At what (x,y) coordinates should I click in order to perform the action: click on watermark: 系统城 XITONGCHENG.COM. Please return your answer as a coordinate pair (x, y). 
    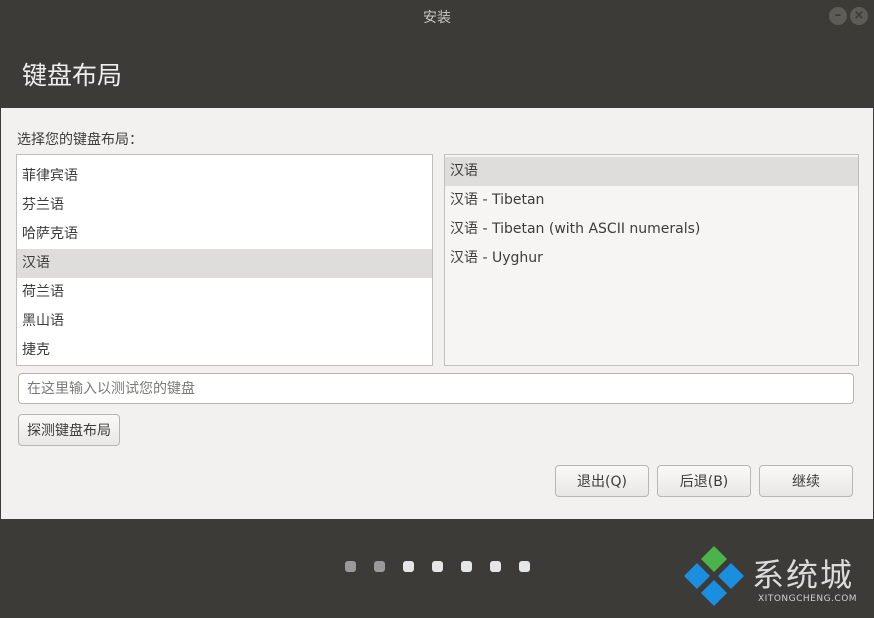
    Looking at the image, I should click on (777, 577).